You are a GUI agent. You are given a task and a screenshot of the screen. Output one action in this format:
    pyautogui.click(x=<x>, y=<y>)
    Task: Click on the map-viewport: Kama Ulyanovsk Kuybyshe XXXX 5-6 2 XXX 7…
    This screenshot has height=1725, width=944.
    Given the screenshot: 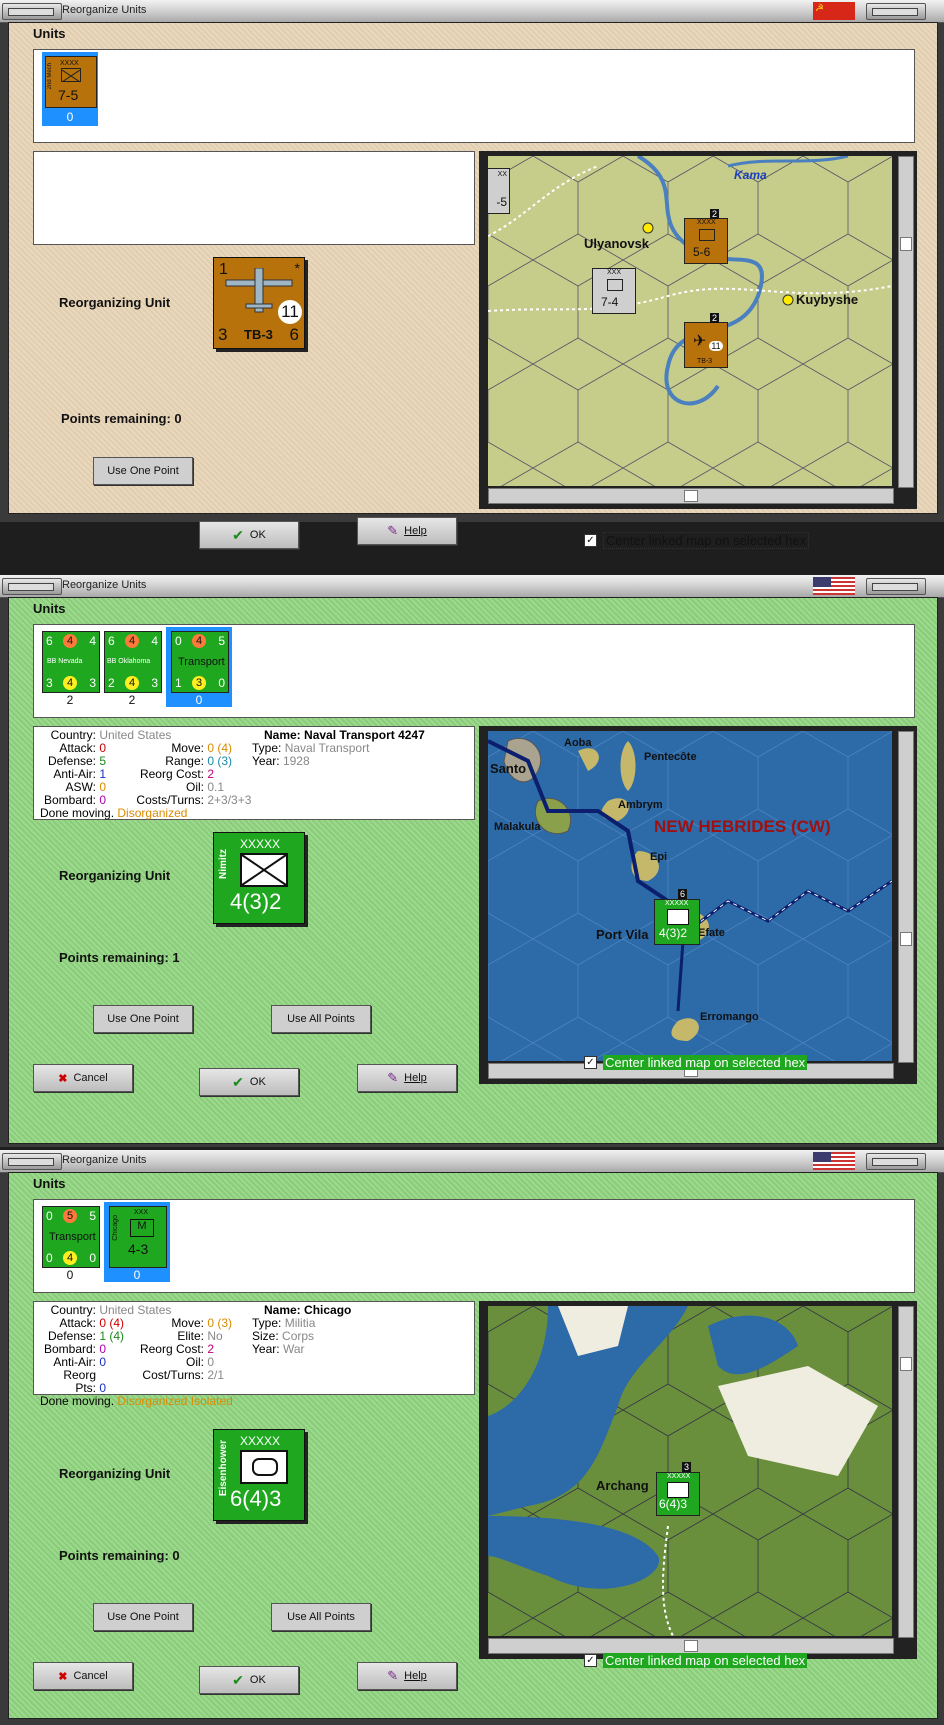 What is the action you would take?
    pyautogui.click(x=690, y=321)
    